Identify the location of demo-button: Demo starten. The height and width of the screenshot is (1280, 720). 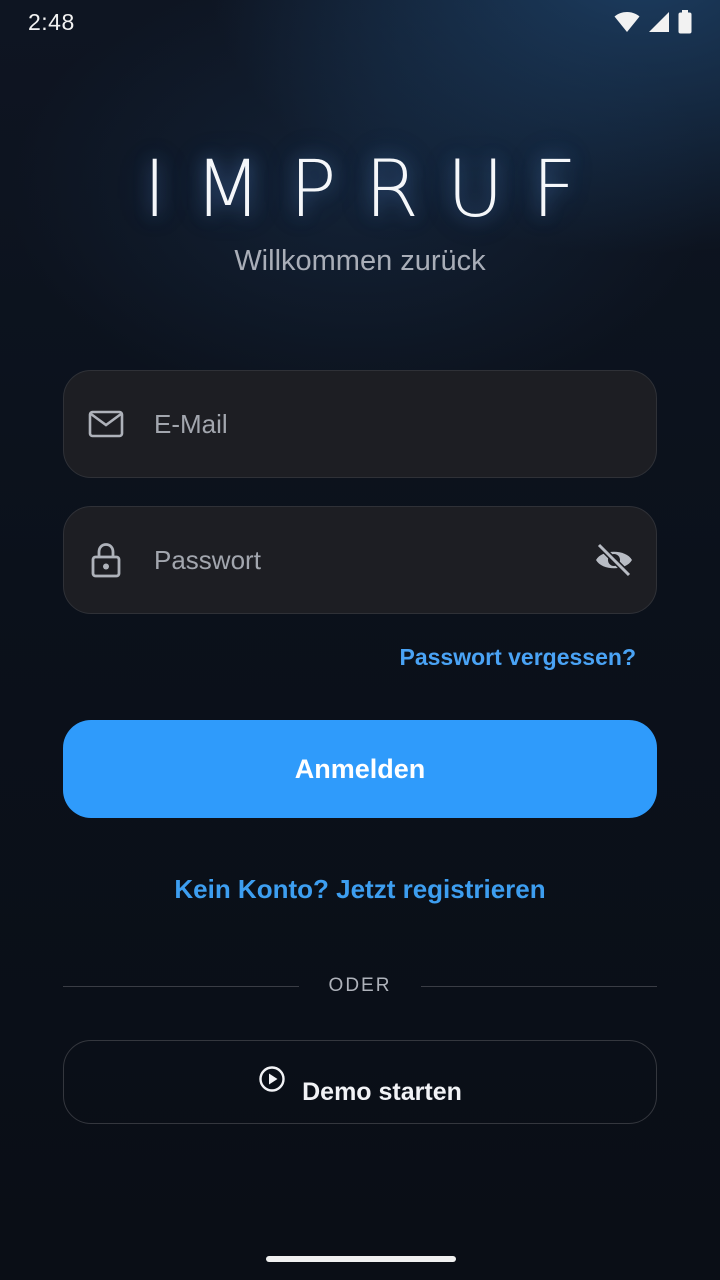
(360, 1082).